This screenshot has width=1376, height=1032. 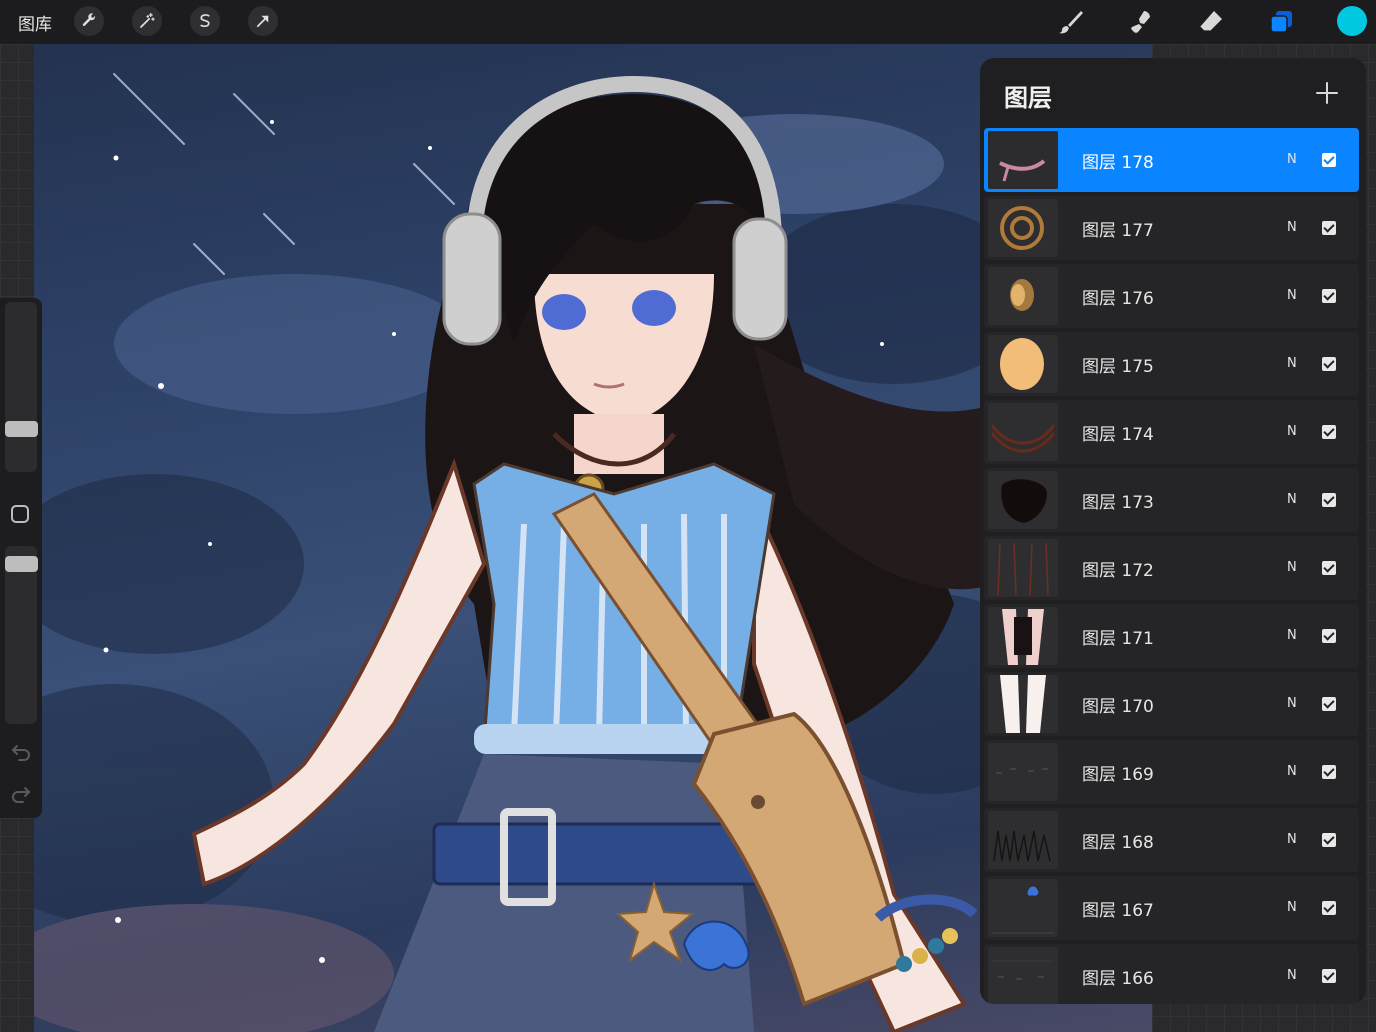 I want to click on layer-name: 图层 175, so click(x=1118, y=367).